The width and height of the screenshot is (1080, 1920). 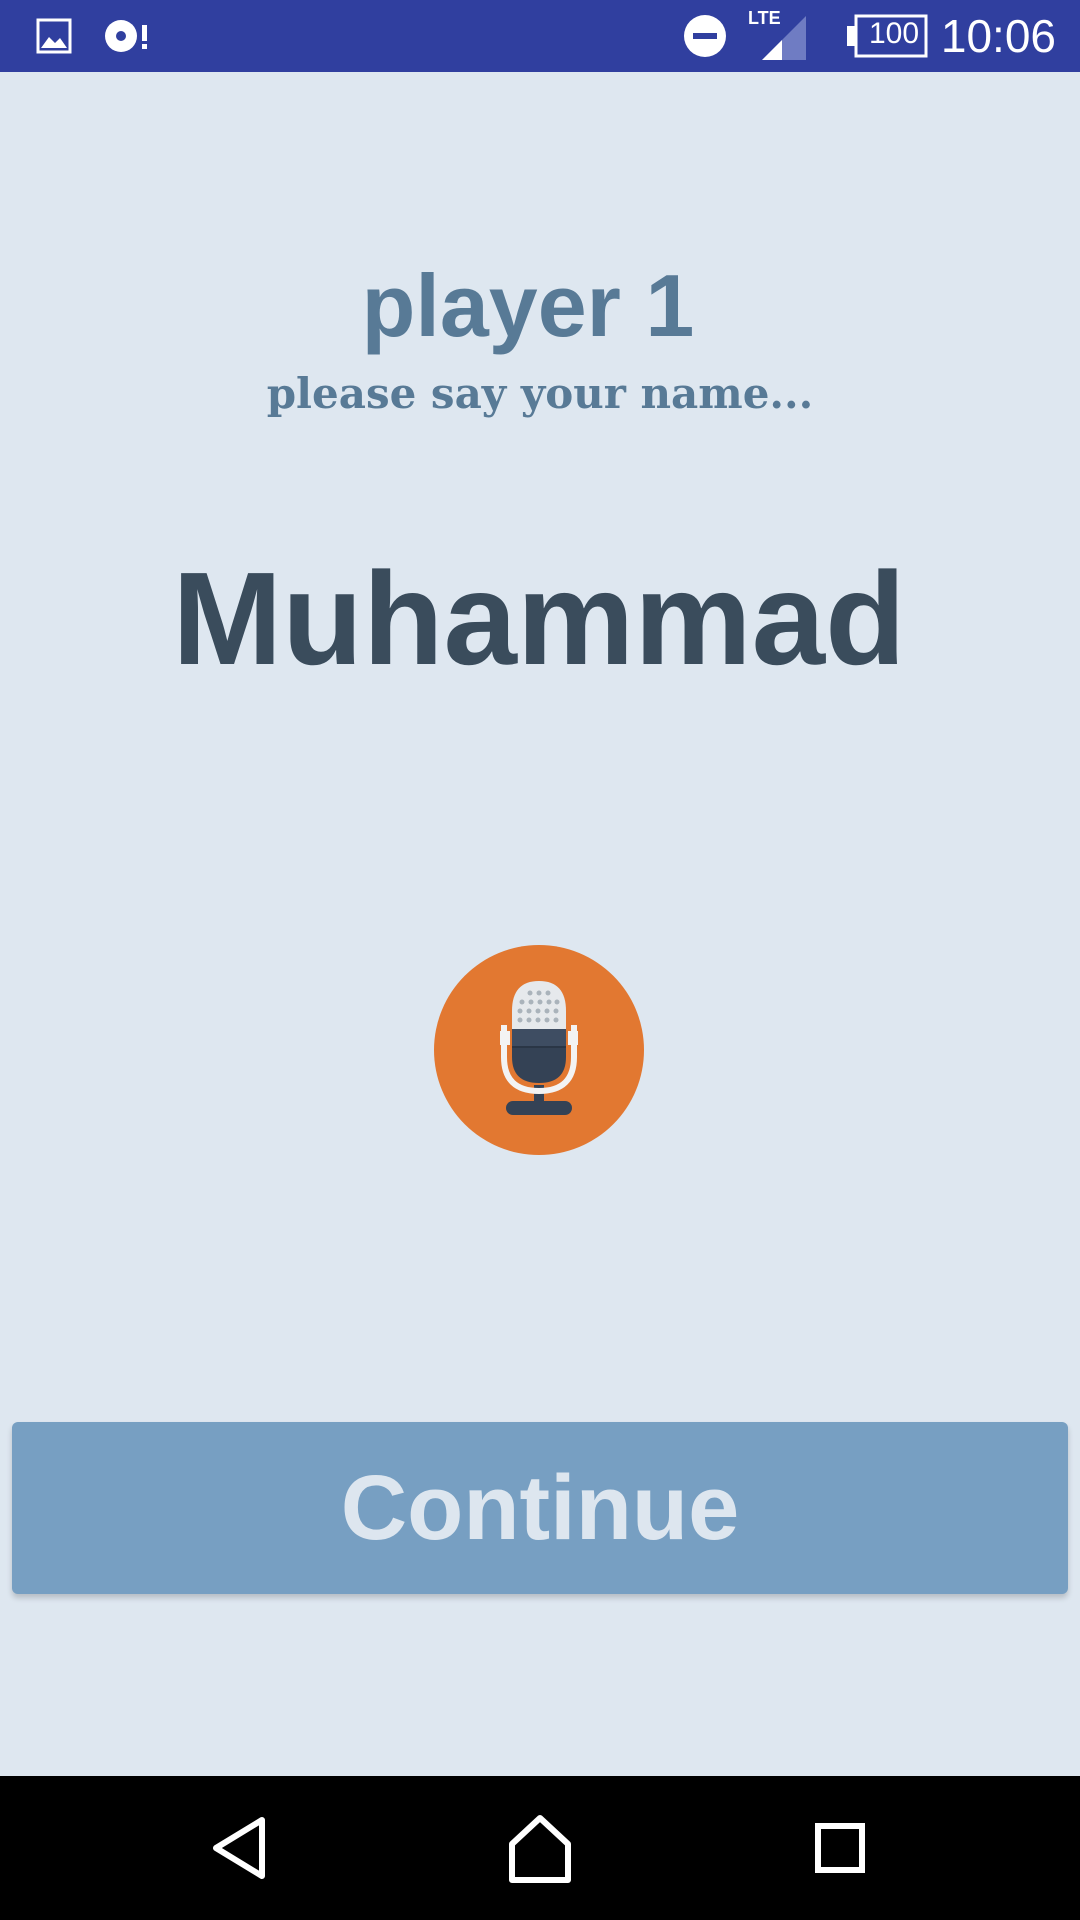 I want to click on status-bar: LTE 100 10:06, so click(x=540, y=36).